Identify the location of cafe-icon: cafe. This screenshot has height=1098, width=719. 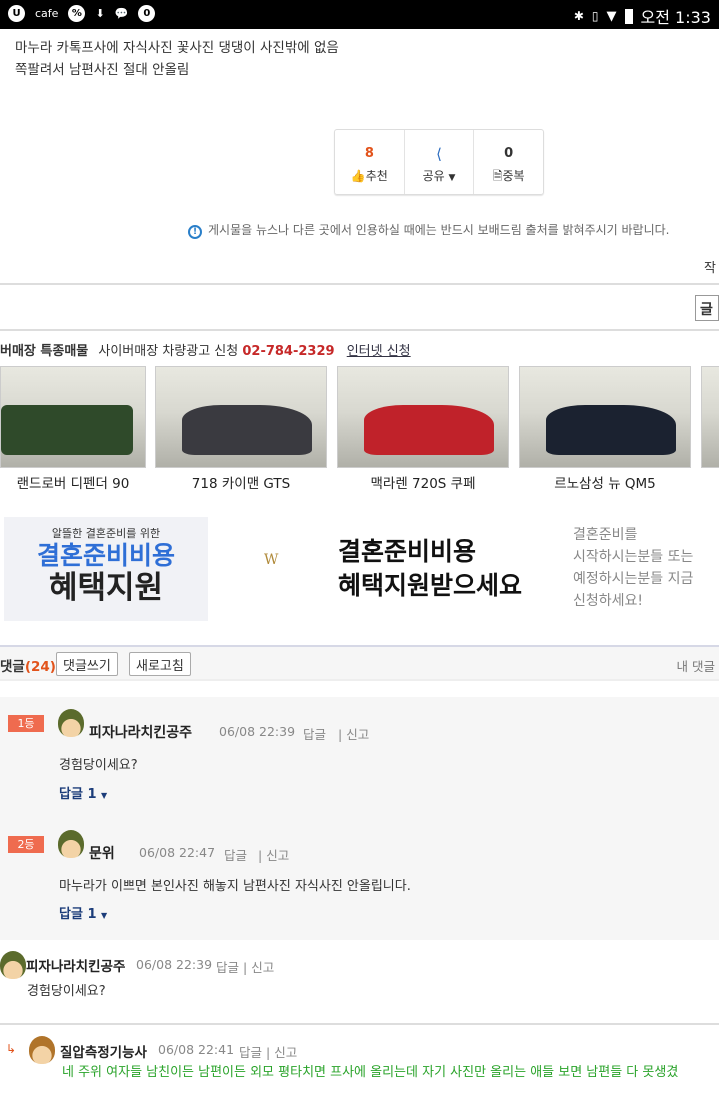
(47, 13).